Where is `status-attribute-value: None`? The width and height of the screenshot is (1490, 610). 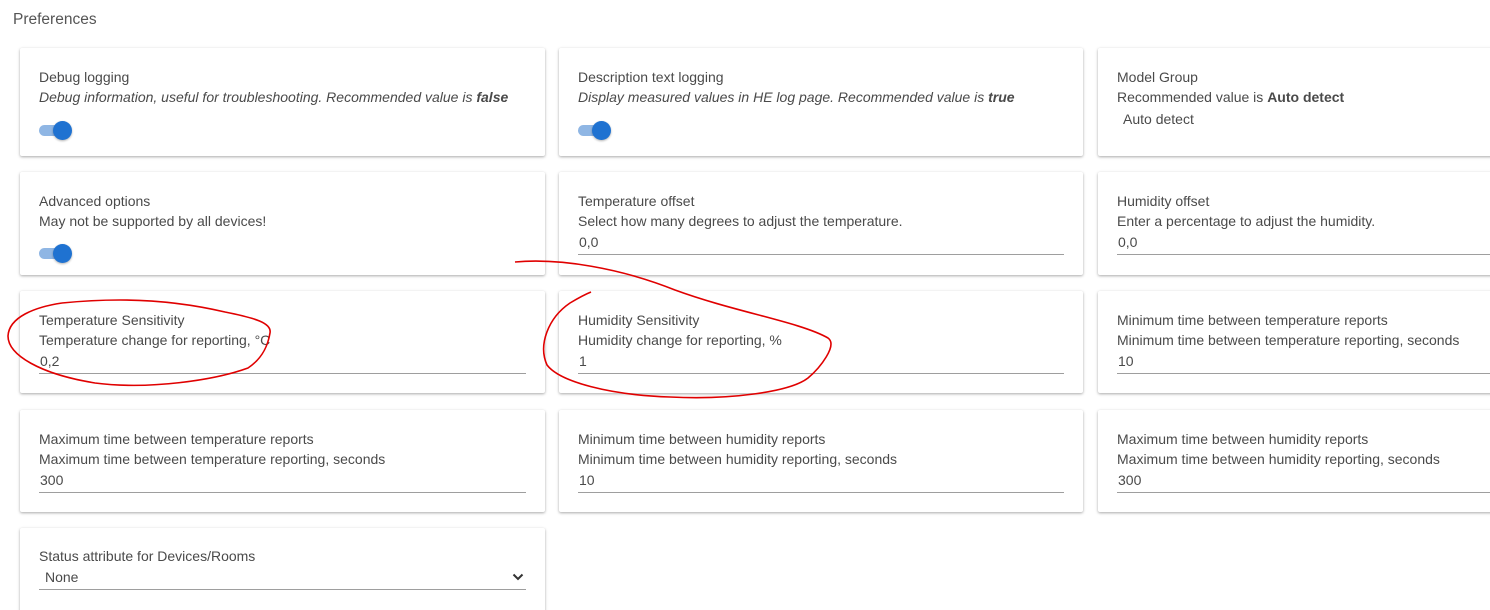 status-attribute-value: None is located at coordinates (62, 577).